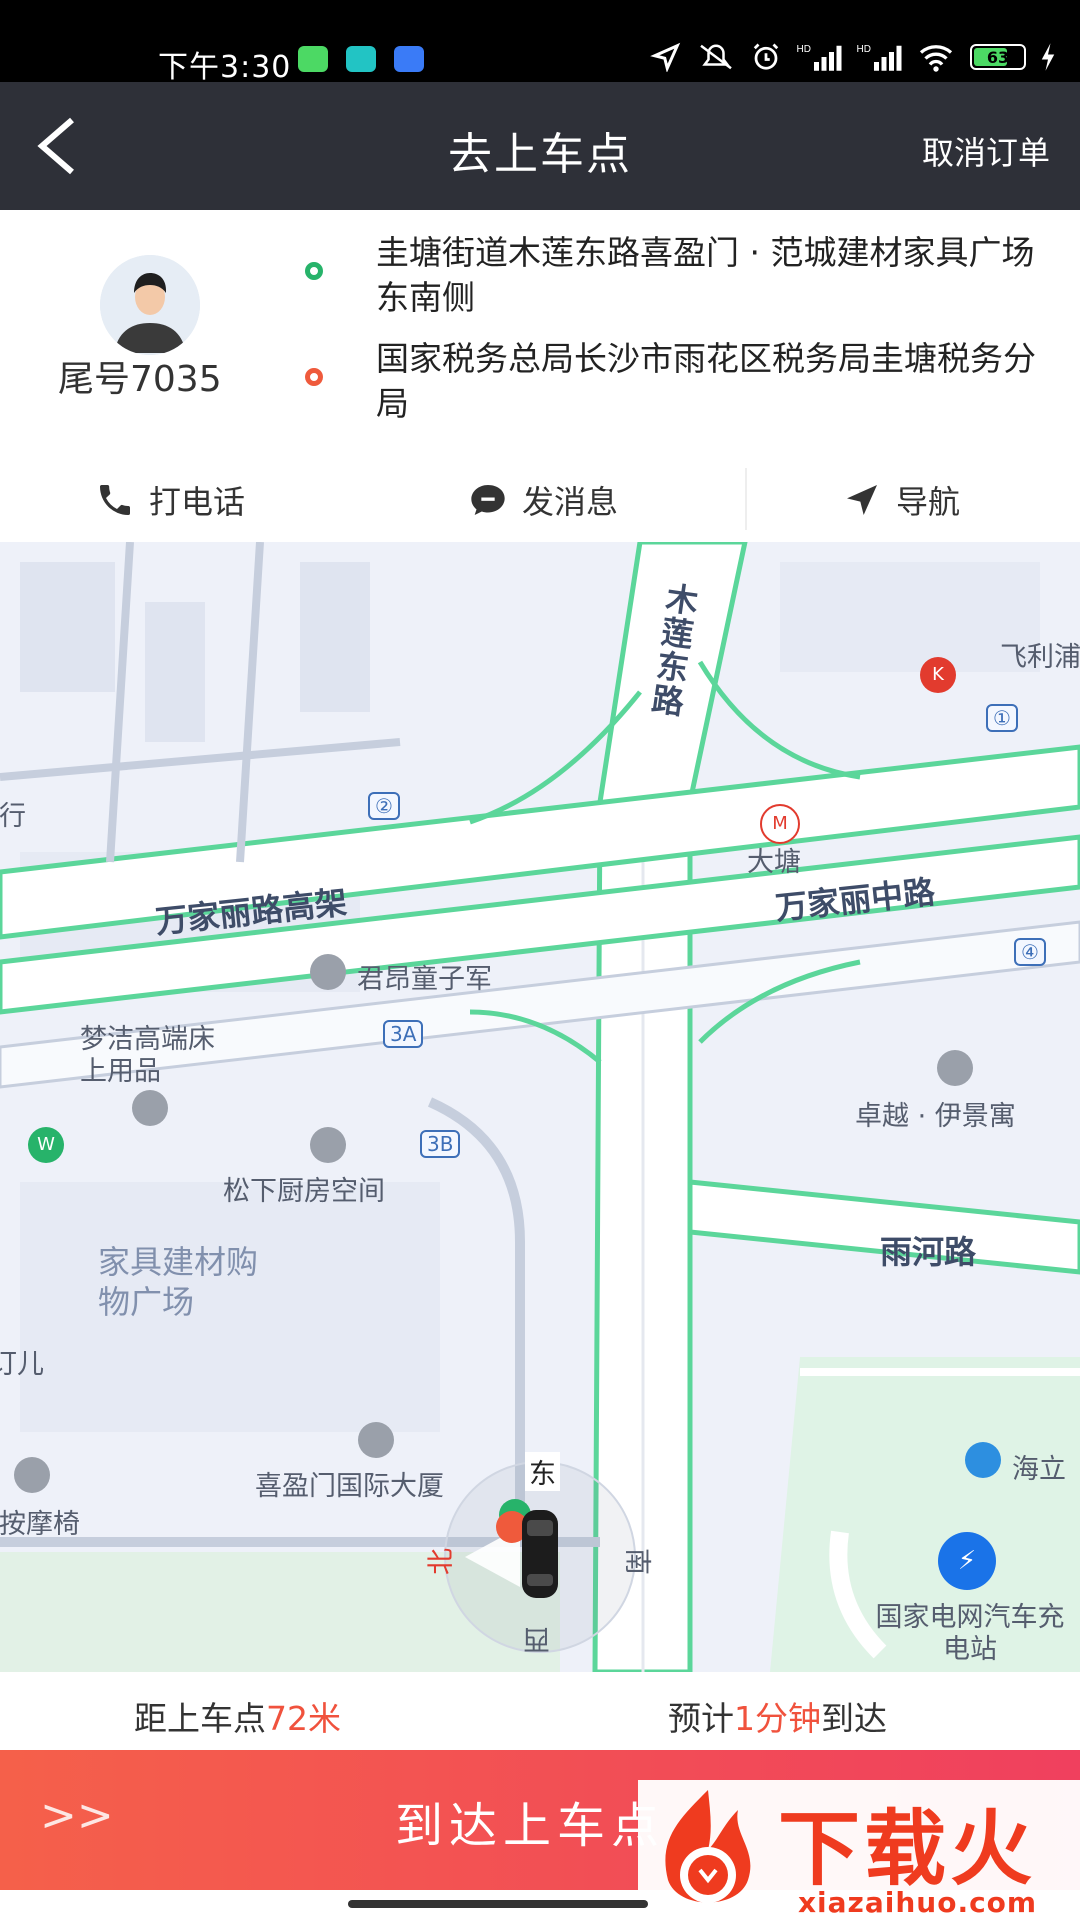 Image resolution: width=1080 pixels, height=1920 pixels. Describe the element at coordinates (303, 1718) in the screenshot. I see `distance-value: 72米` at that location.